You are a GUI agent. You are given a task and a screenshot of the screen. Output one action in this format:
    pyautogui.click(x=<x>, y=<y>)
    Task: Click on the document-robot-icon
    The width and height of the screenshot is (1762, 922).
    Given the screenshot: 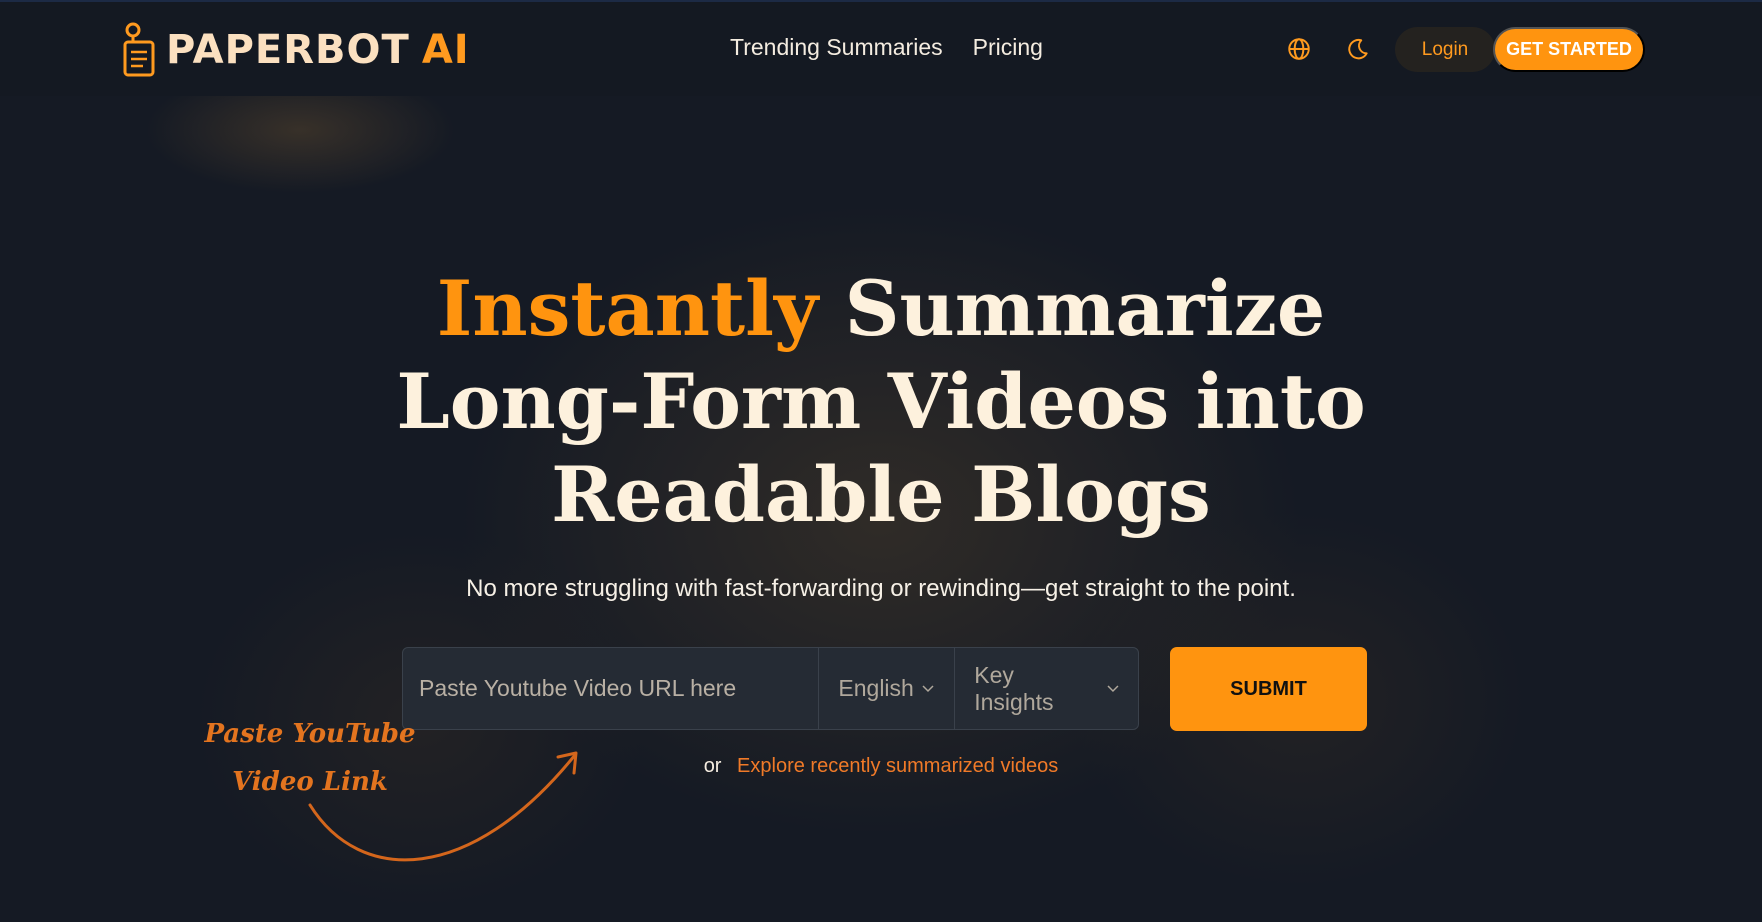 What is the action you would take?
    pyautogui.click(x=139, y=49)
    